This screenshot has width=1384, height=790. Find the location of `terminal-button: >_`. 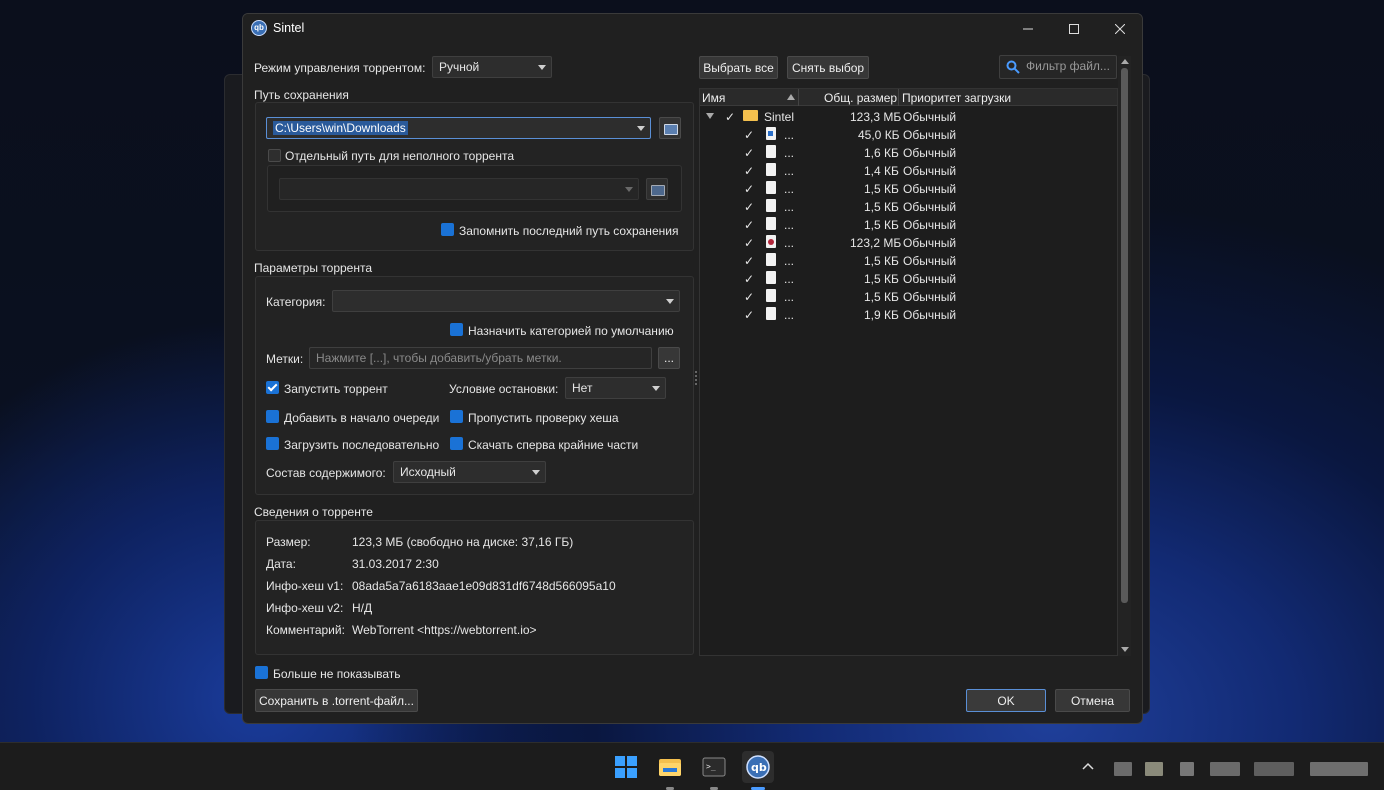

terminal-button: >_ is located at coordinates (714, 767).